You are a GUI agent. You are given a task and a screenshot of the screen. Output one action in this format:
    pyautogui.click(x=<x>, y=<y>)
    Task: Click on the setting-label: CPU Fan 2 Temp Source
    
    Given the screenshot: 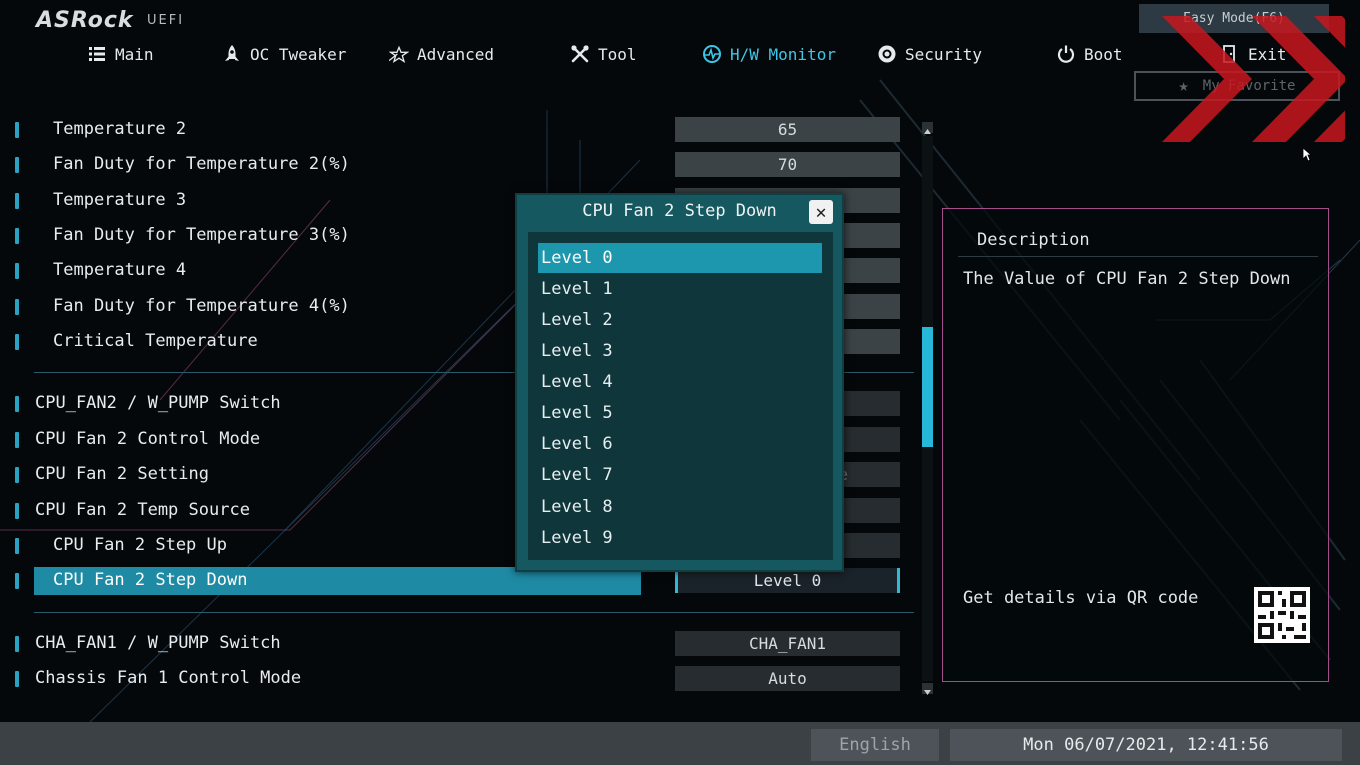 What is the action you would take?
    pyautogui.click(x=142, y=510)
    